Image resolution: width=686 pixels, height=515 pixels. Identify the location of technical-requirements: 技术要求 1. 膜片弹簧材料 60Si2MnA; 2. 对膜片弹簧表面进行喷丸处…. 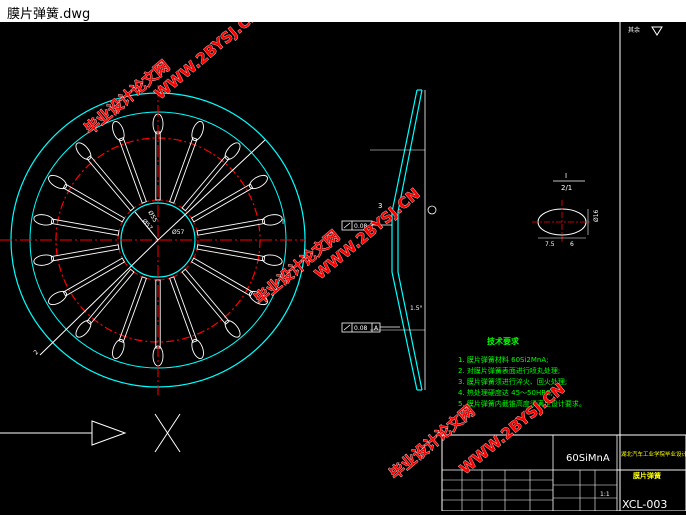
(522, 372).